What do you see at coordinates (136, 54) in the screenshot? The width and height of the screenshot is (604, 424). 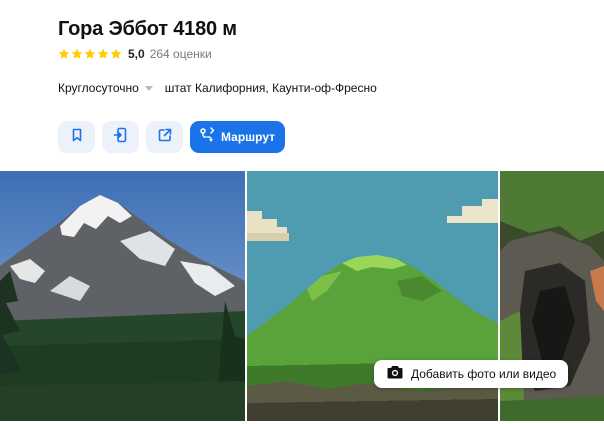 I see `rating-value: 5,0` at bounding box center [136, 54].